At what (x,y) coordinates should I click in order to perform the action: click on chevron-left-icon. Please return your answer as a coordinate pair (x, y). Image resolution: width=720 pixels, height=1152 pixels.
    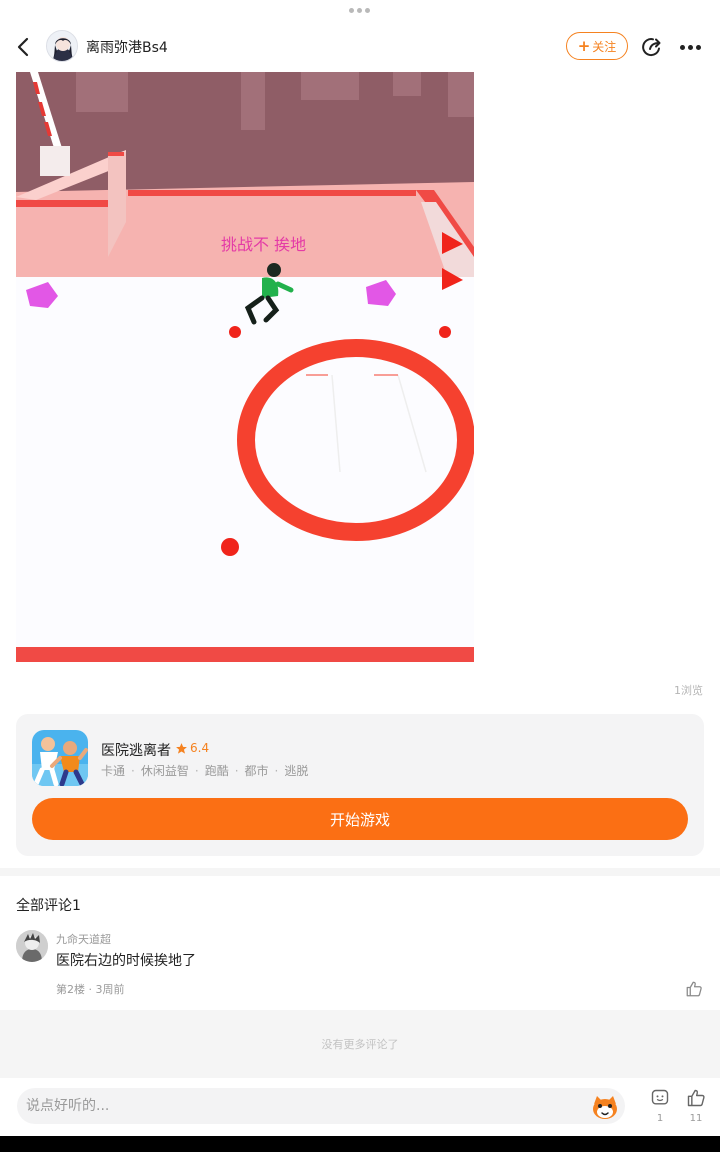
    Looking at the image, I should click on (23, 47).